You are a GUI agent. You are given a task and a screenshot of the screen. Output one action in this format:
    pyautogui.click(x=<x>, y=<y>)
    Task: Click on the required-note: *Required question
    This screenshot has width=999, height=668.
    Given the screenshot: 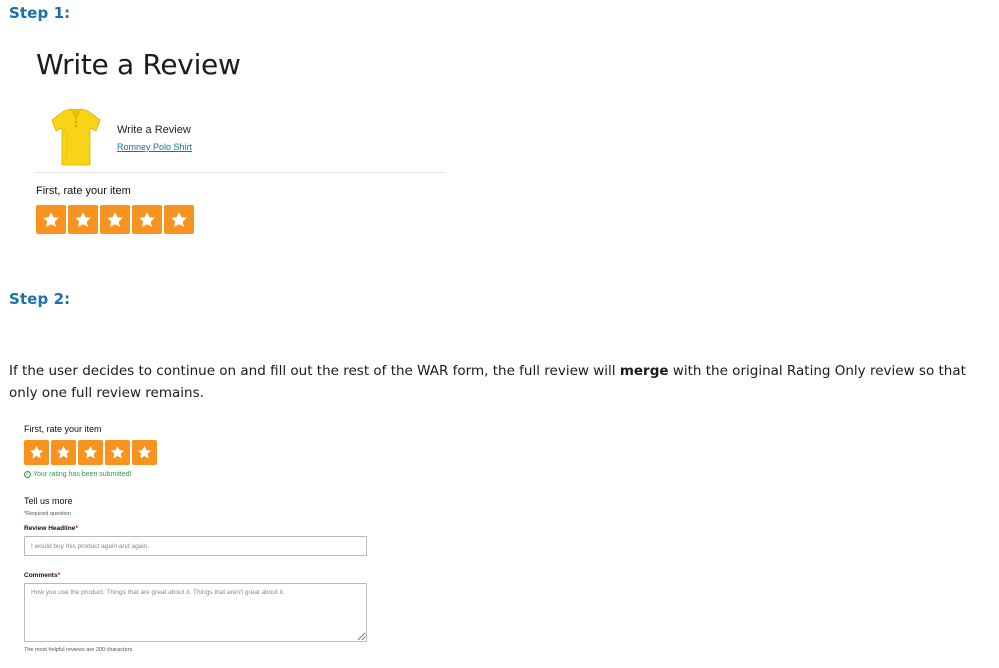 What is the action you would take?
    pyautogui.click(x=47, y=514)
    